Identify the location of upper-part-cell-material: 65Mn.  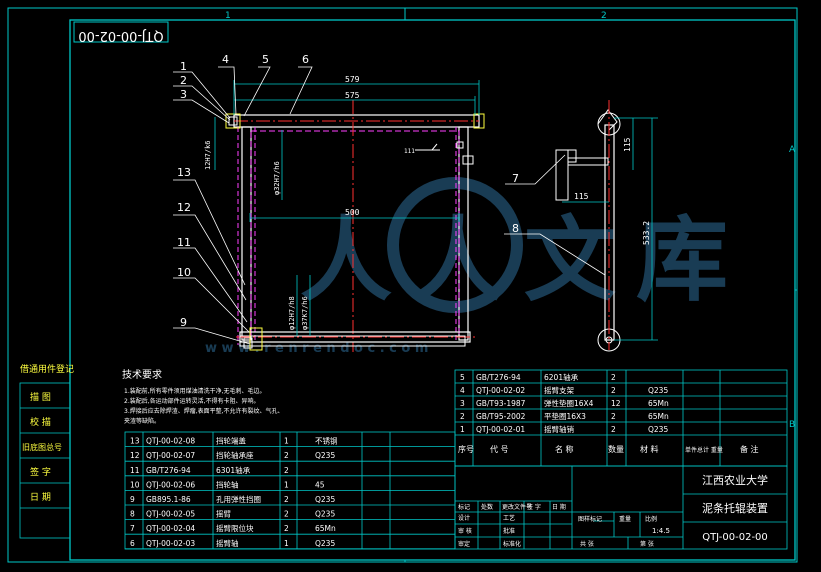
(658, 403).